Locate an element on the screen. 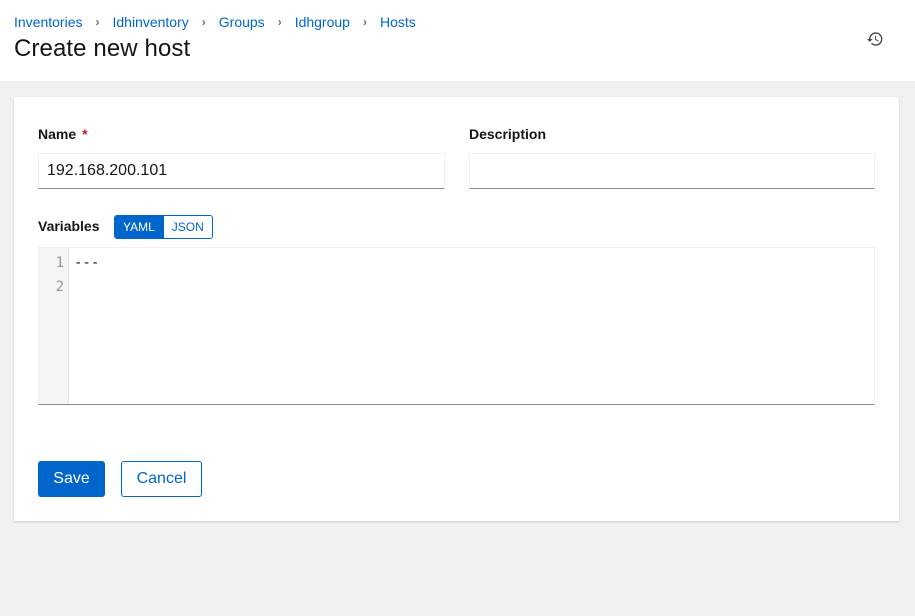 This screenshot has width=915, height=616. variables-format-toggle: YAML JSON is located at coordinates (163, 227).